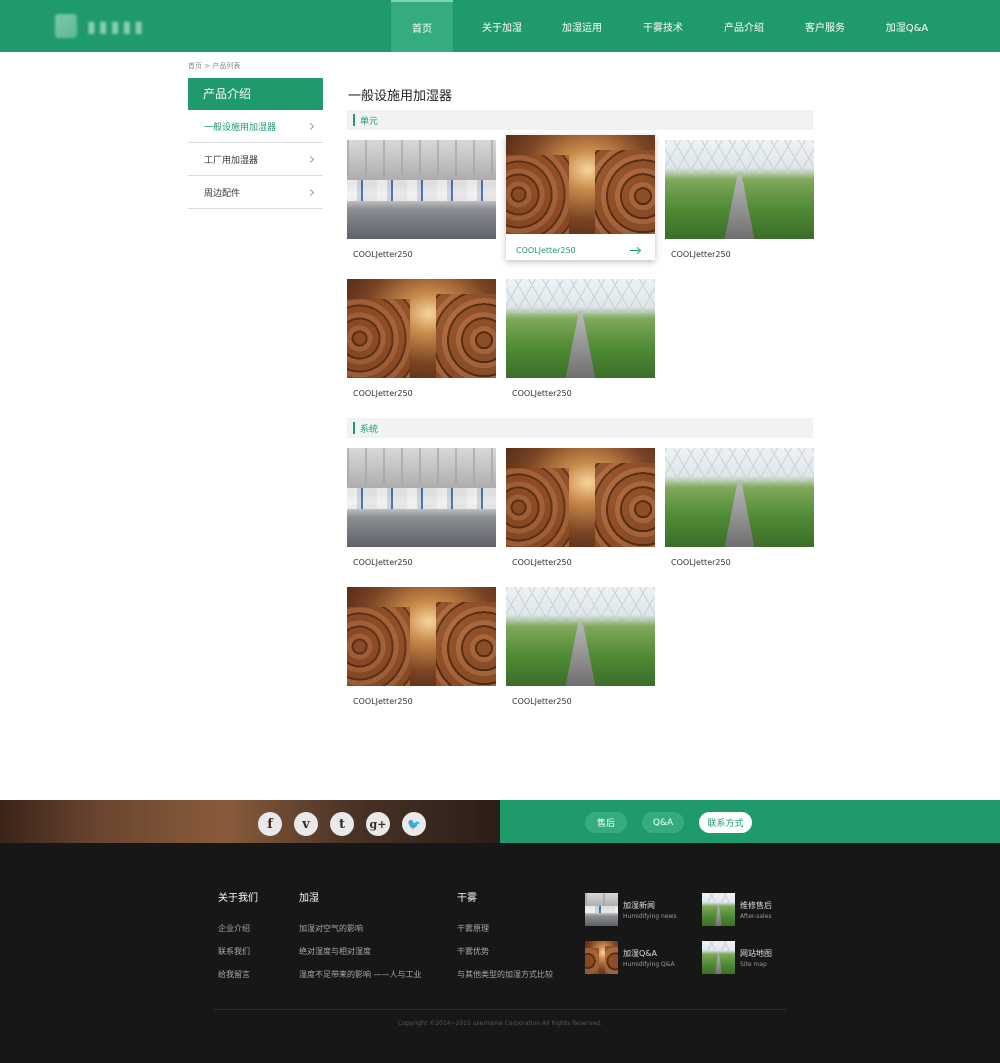  What do you see at coordinates (117, 26) in the screenshot?
I see `logo-wordmark: ▮▮▮▮▮` at bounding box center [117, 26].